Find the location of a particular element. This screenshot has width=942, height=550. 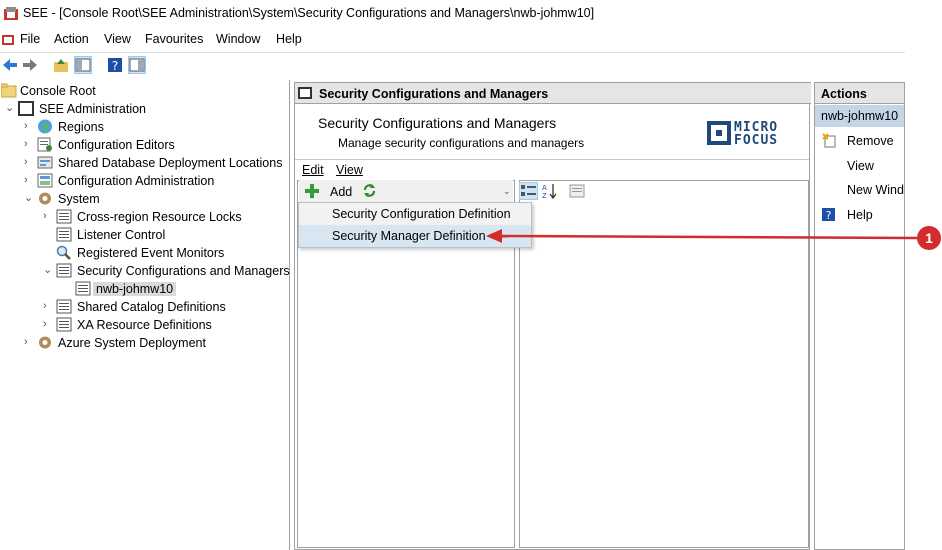

tree-label: Registered Event Monitors is located at coordinates (151, 253).